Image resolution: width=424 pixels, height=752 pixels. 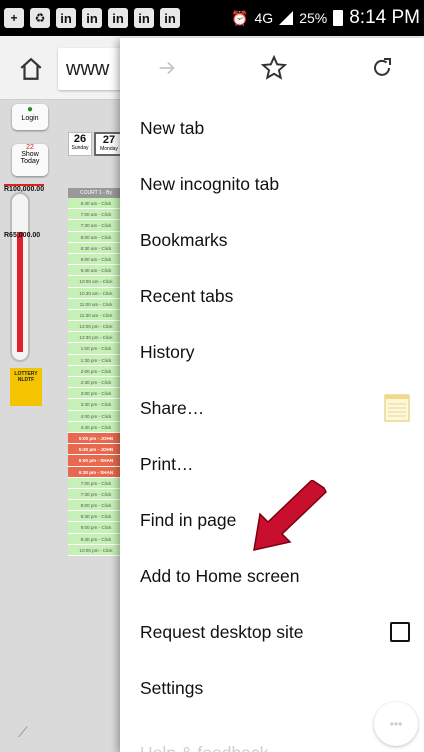 What do you see at coordinates (222, 631) in the screenshot?
I see `menu-item-label: Request desktop site` at bounding box center [222, 631].